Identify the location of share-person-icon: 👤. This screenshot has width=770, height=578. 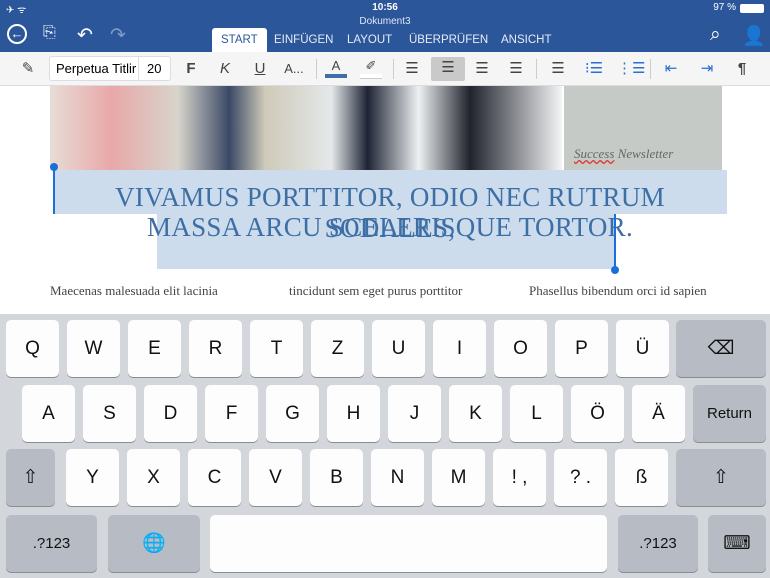
(754, 36).